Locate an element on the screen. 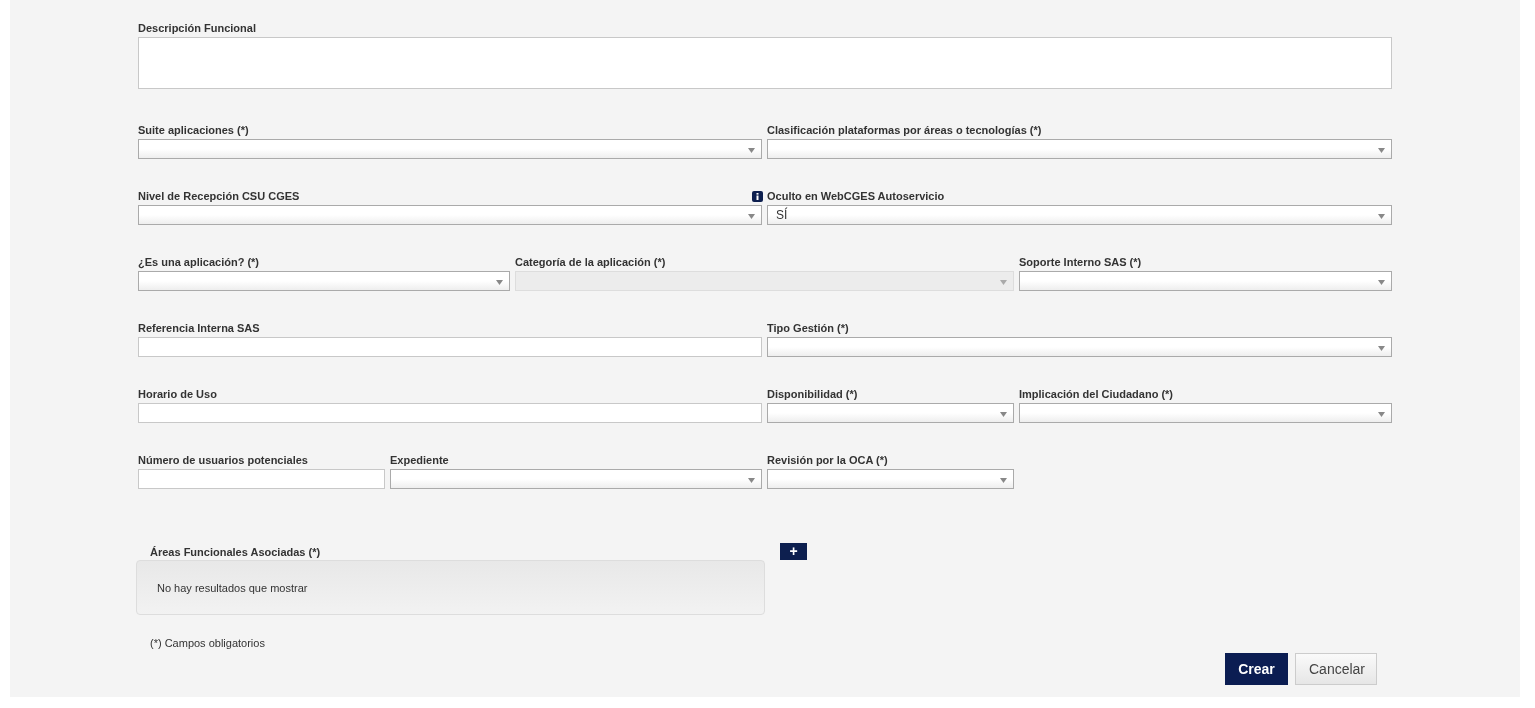 Image resolution: width=1535 pixels, height=708 pixels. field-label-text: ¿Es una aplicación? (*) is located at coordinates (199, 262).